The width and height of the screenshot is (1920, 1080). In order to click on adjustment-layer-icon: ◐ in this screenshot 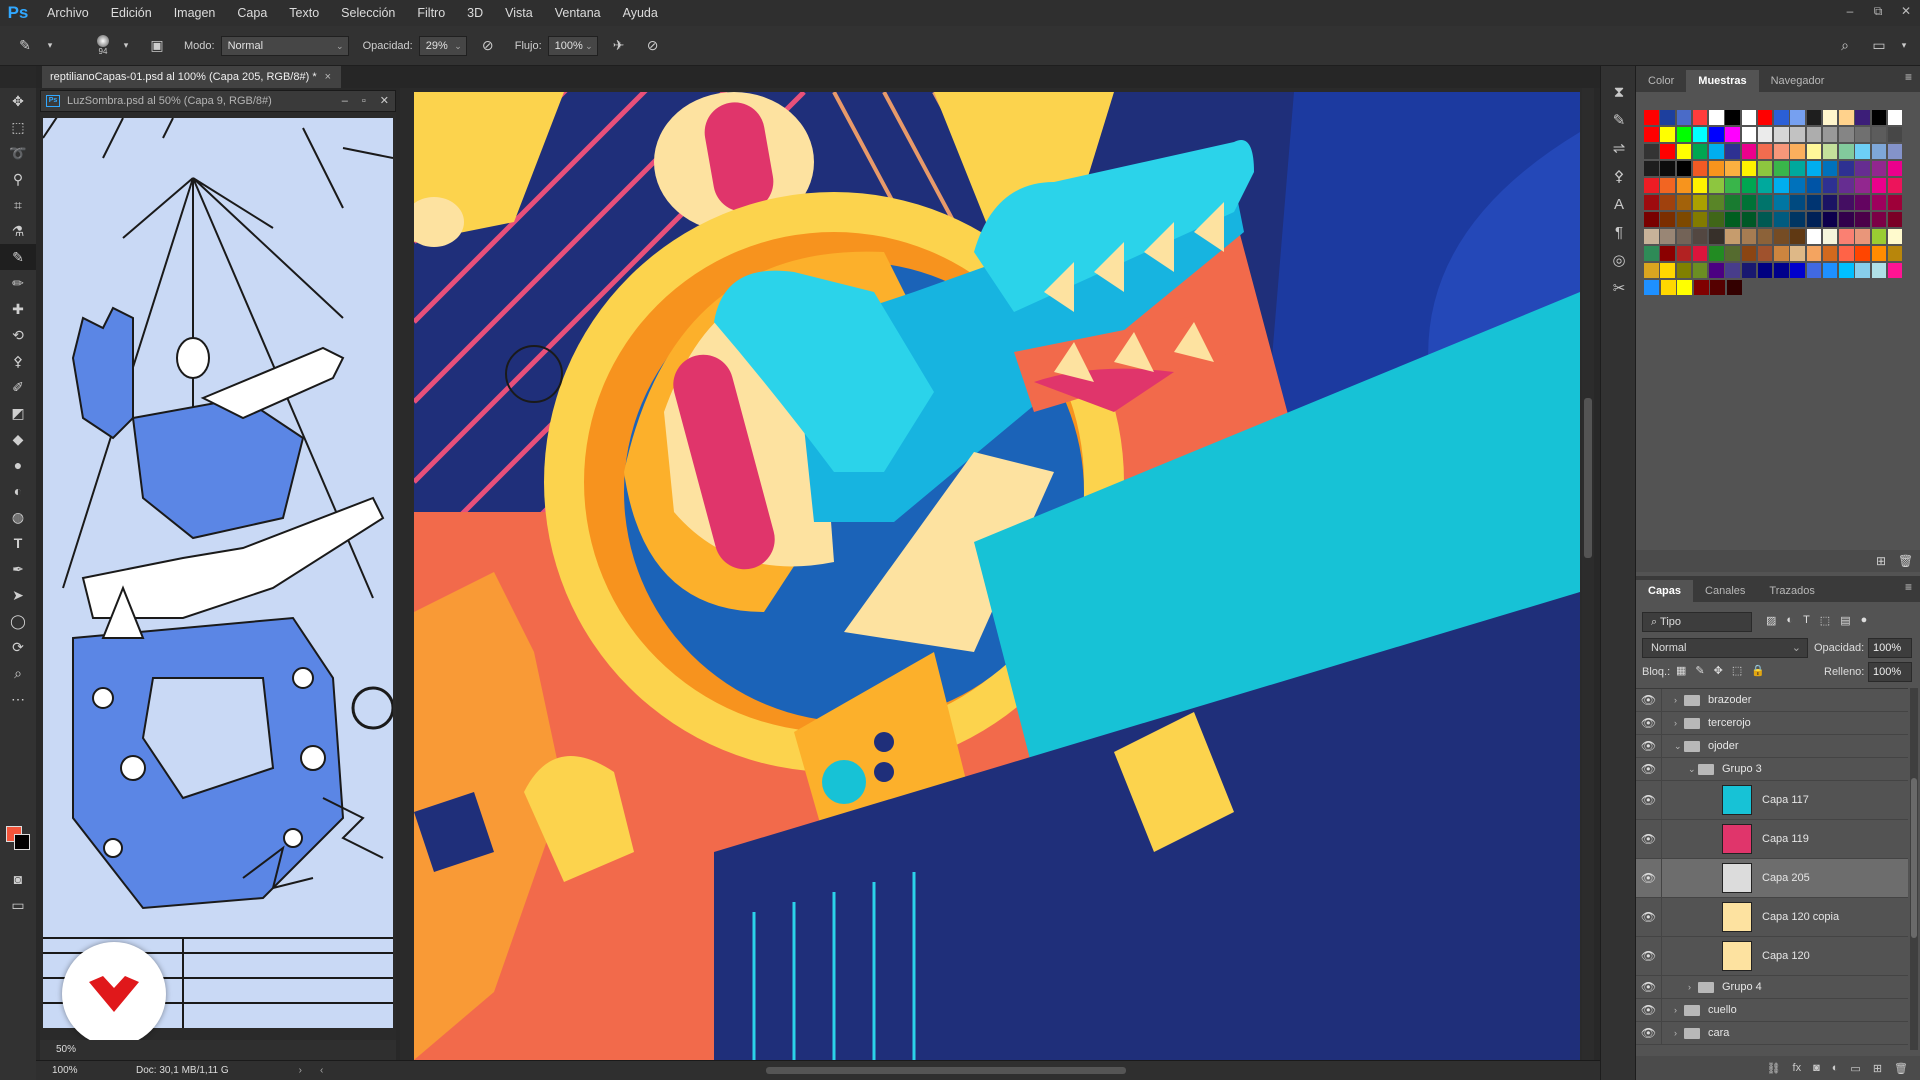, I will do `click(1835, 1068)`.